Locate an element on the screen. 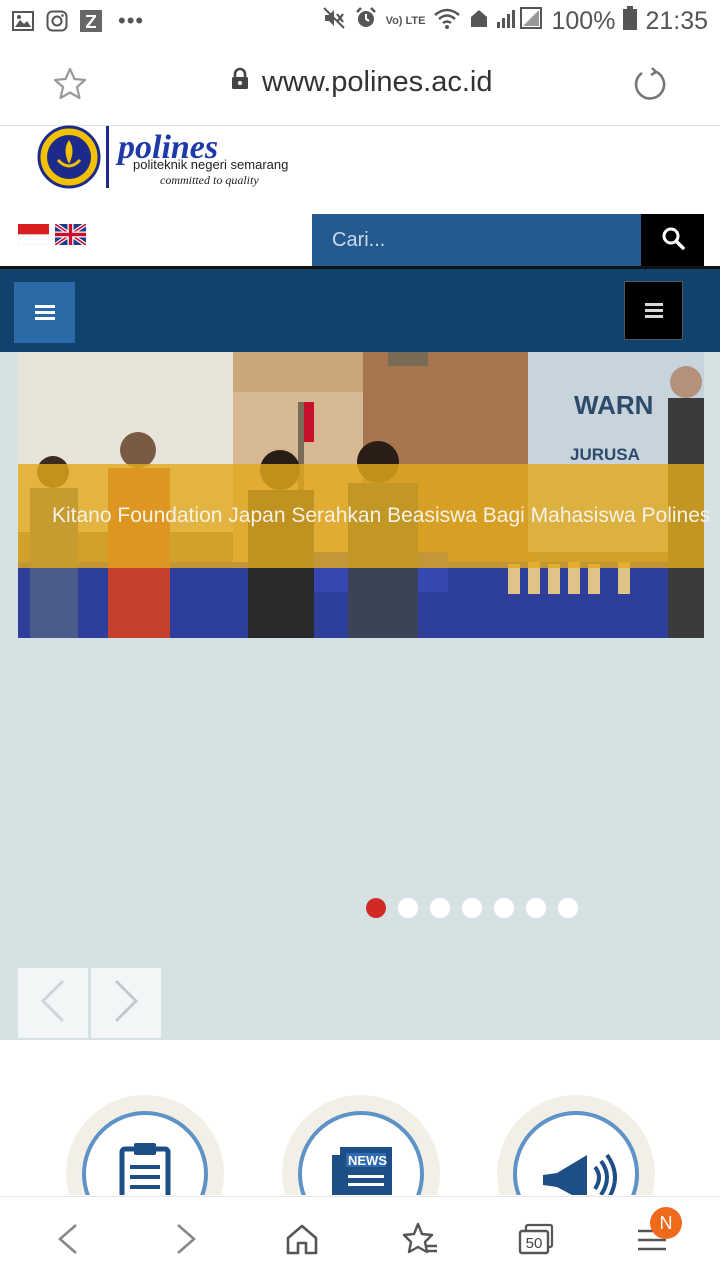  banner-text: WARN is located at coordinates (613, 405).